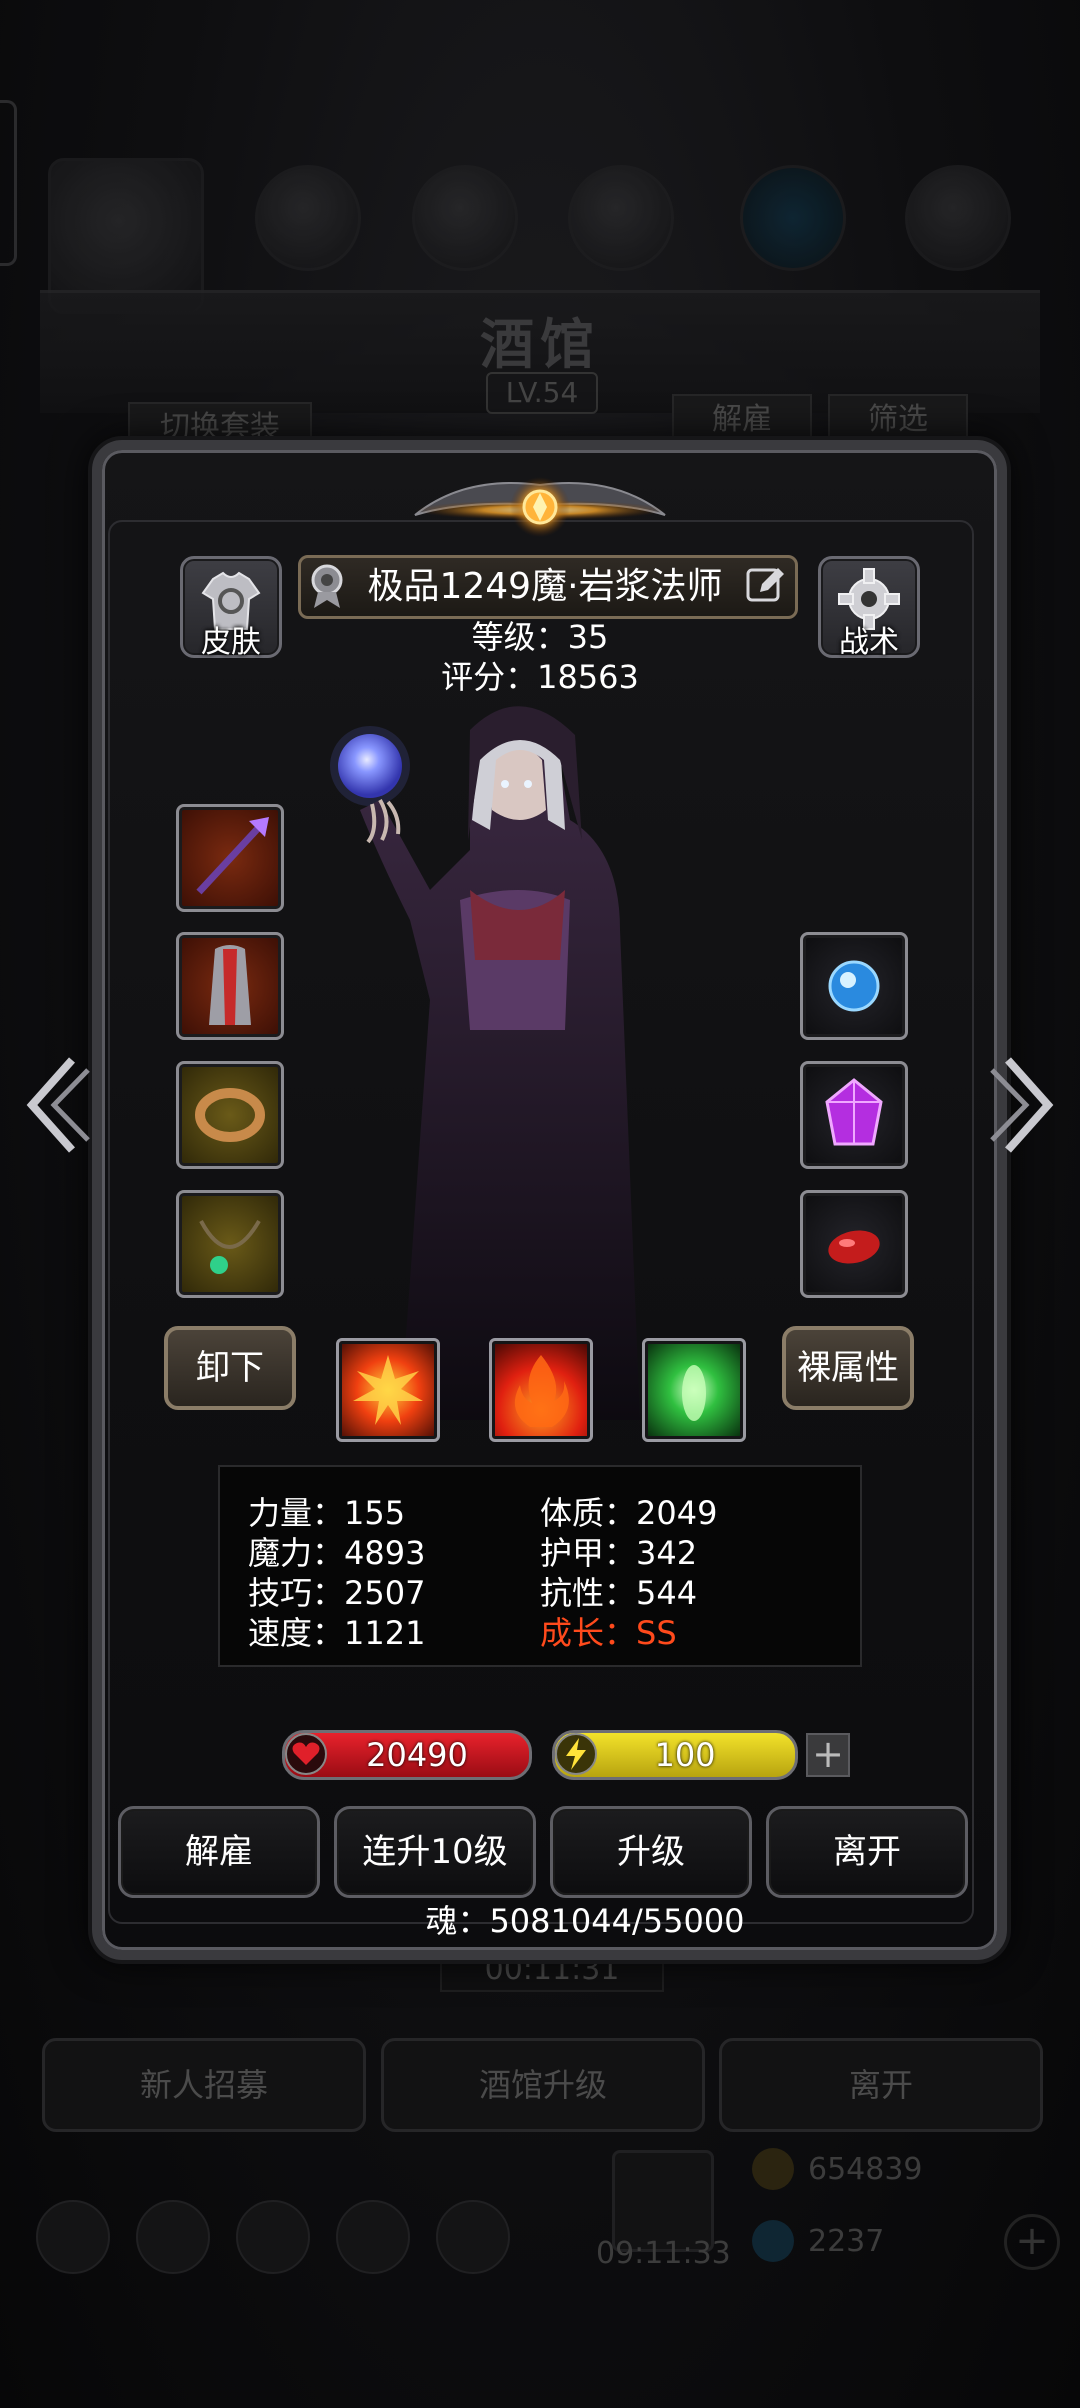  I want to click on base-attributes-button: 裸属性, so click(848, 1368).